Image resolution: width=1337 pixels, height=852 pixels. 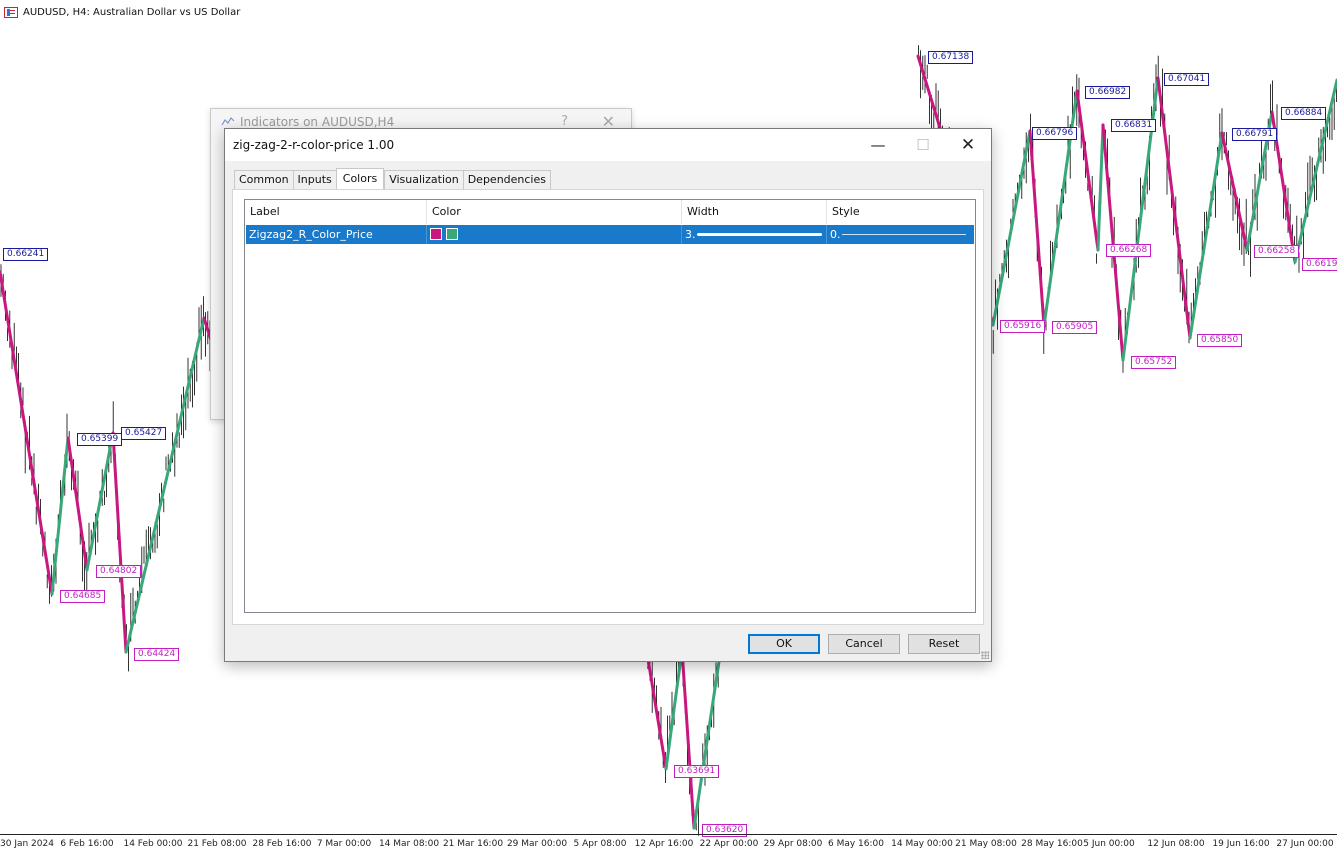 What do you see at coordinates (344, 844) in the screenshot?
I see `time-axis-label: 7 Mar 00:00` at bounding box center [344, 844].